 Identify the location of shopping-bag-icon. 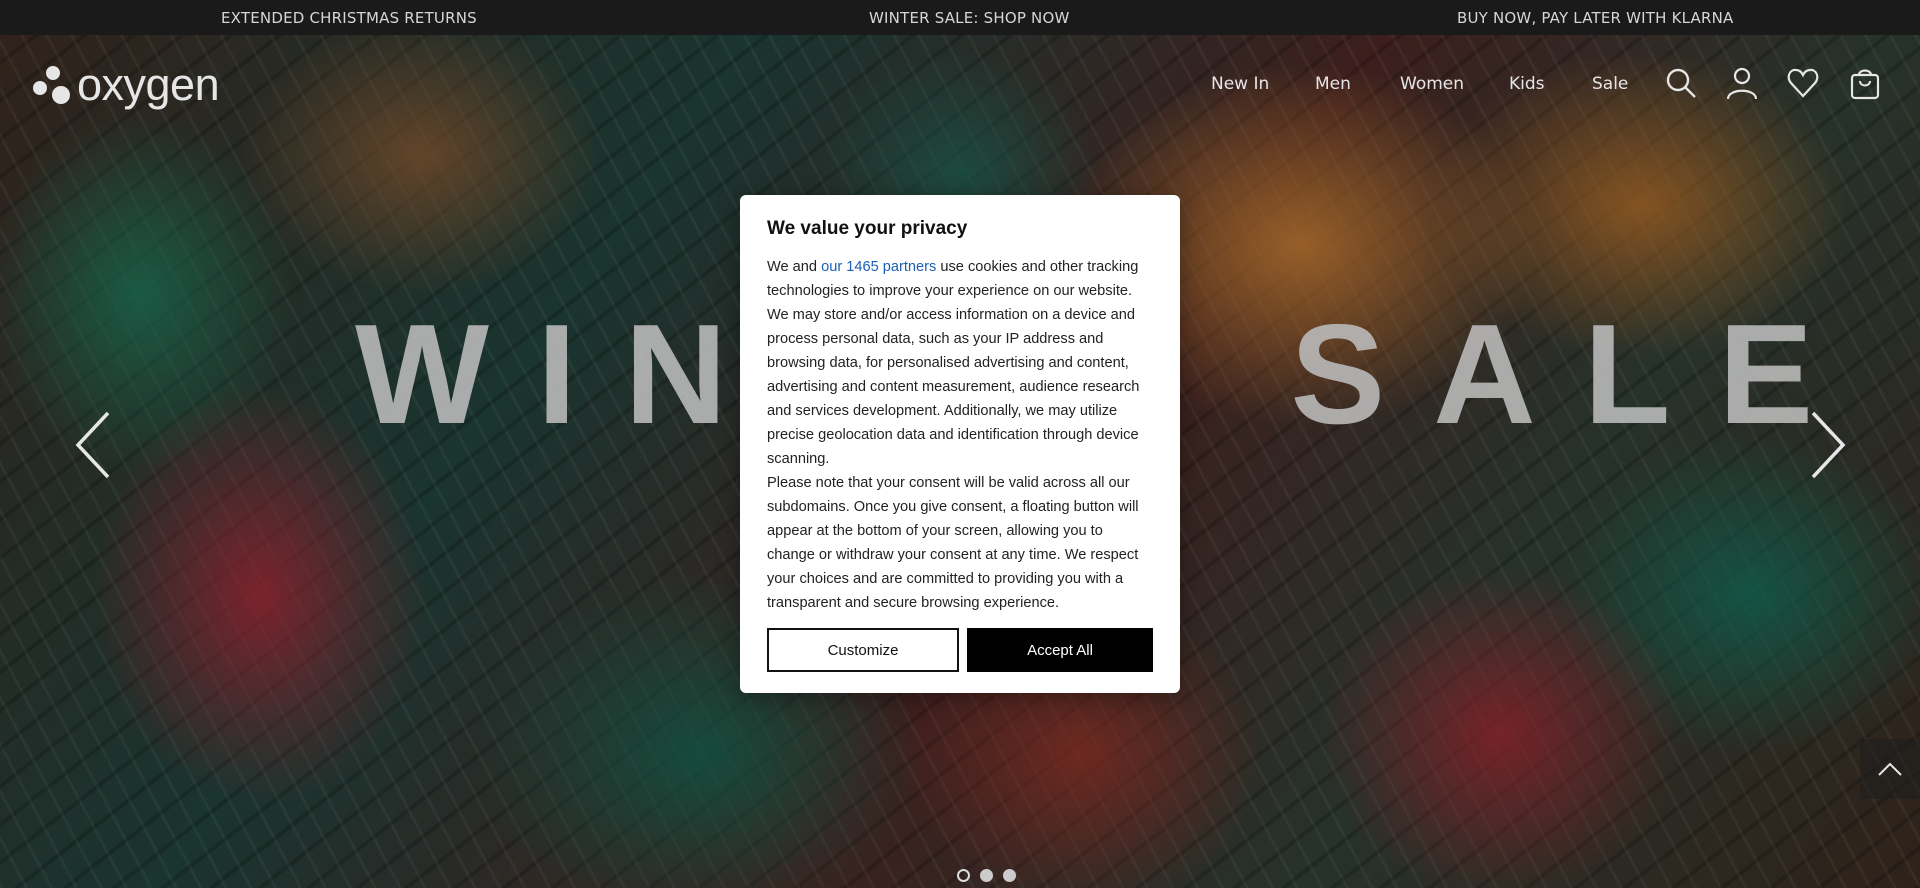
(1865, 84).